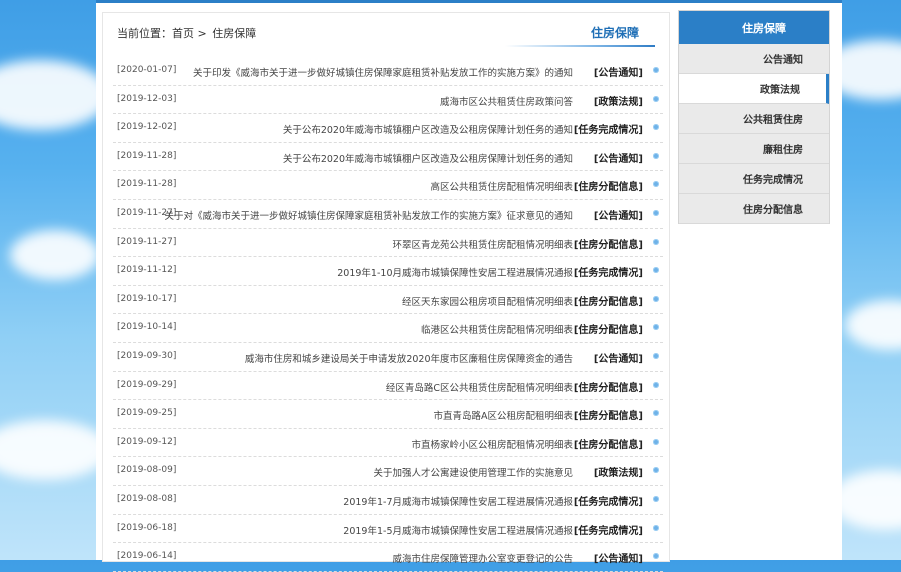 The width and height of the screenshot is (901, 572). I want to click on article-title-link: 2019年1-5月威海市城镇保障性安居工程进展情况通报, so click(458, 530).